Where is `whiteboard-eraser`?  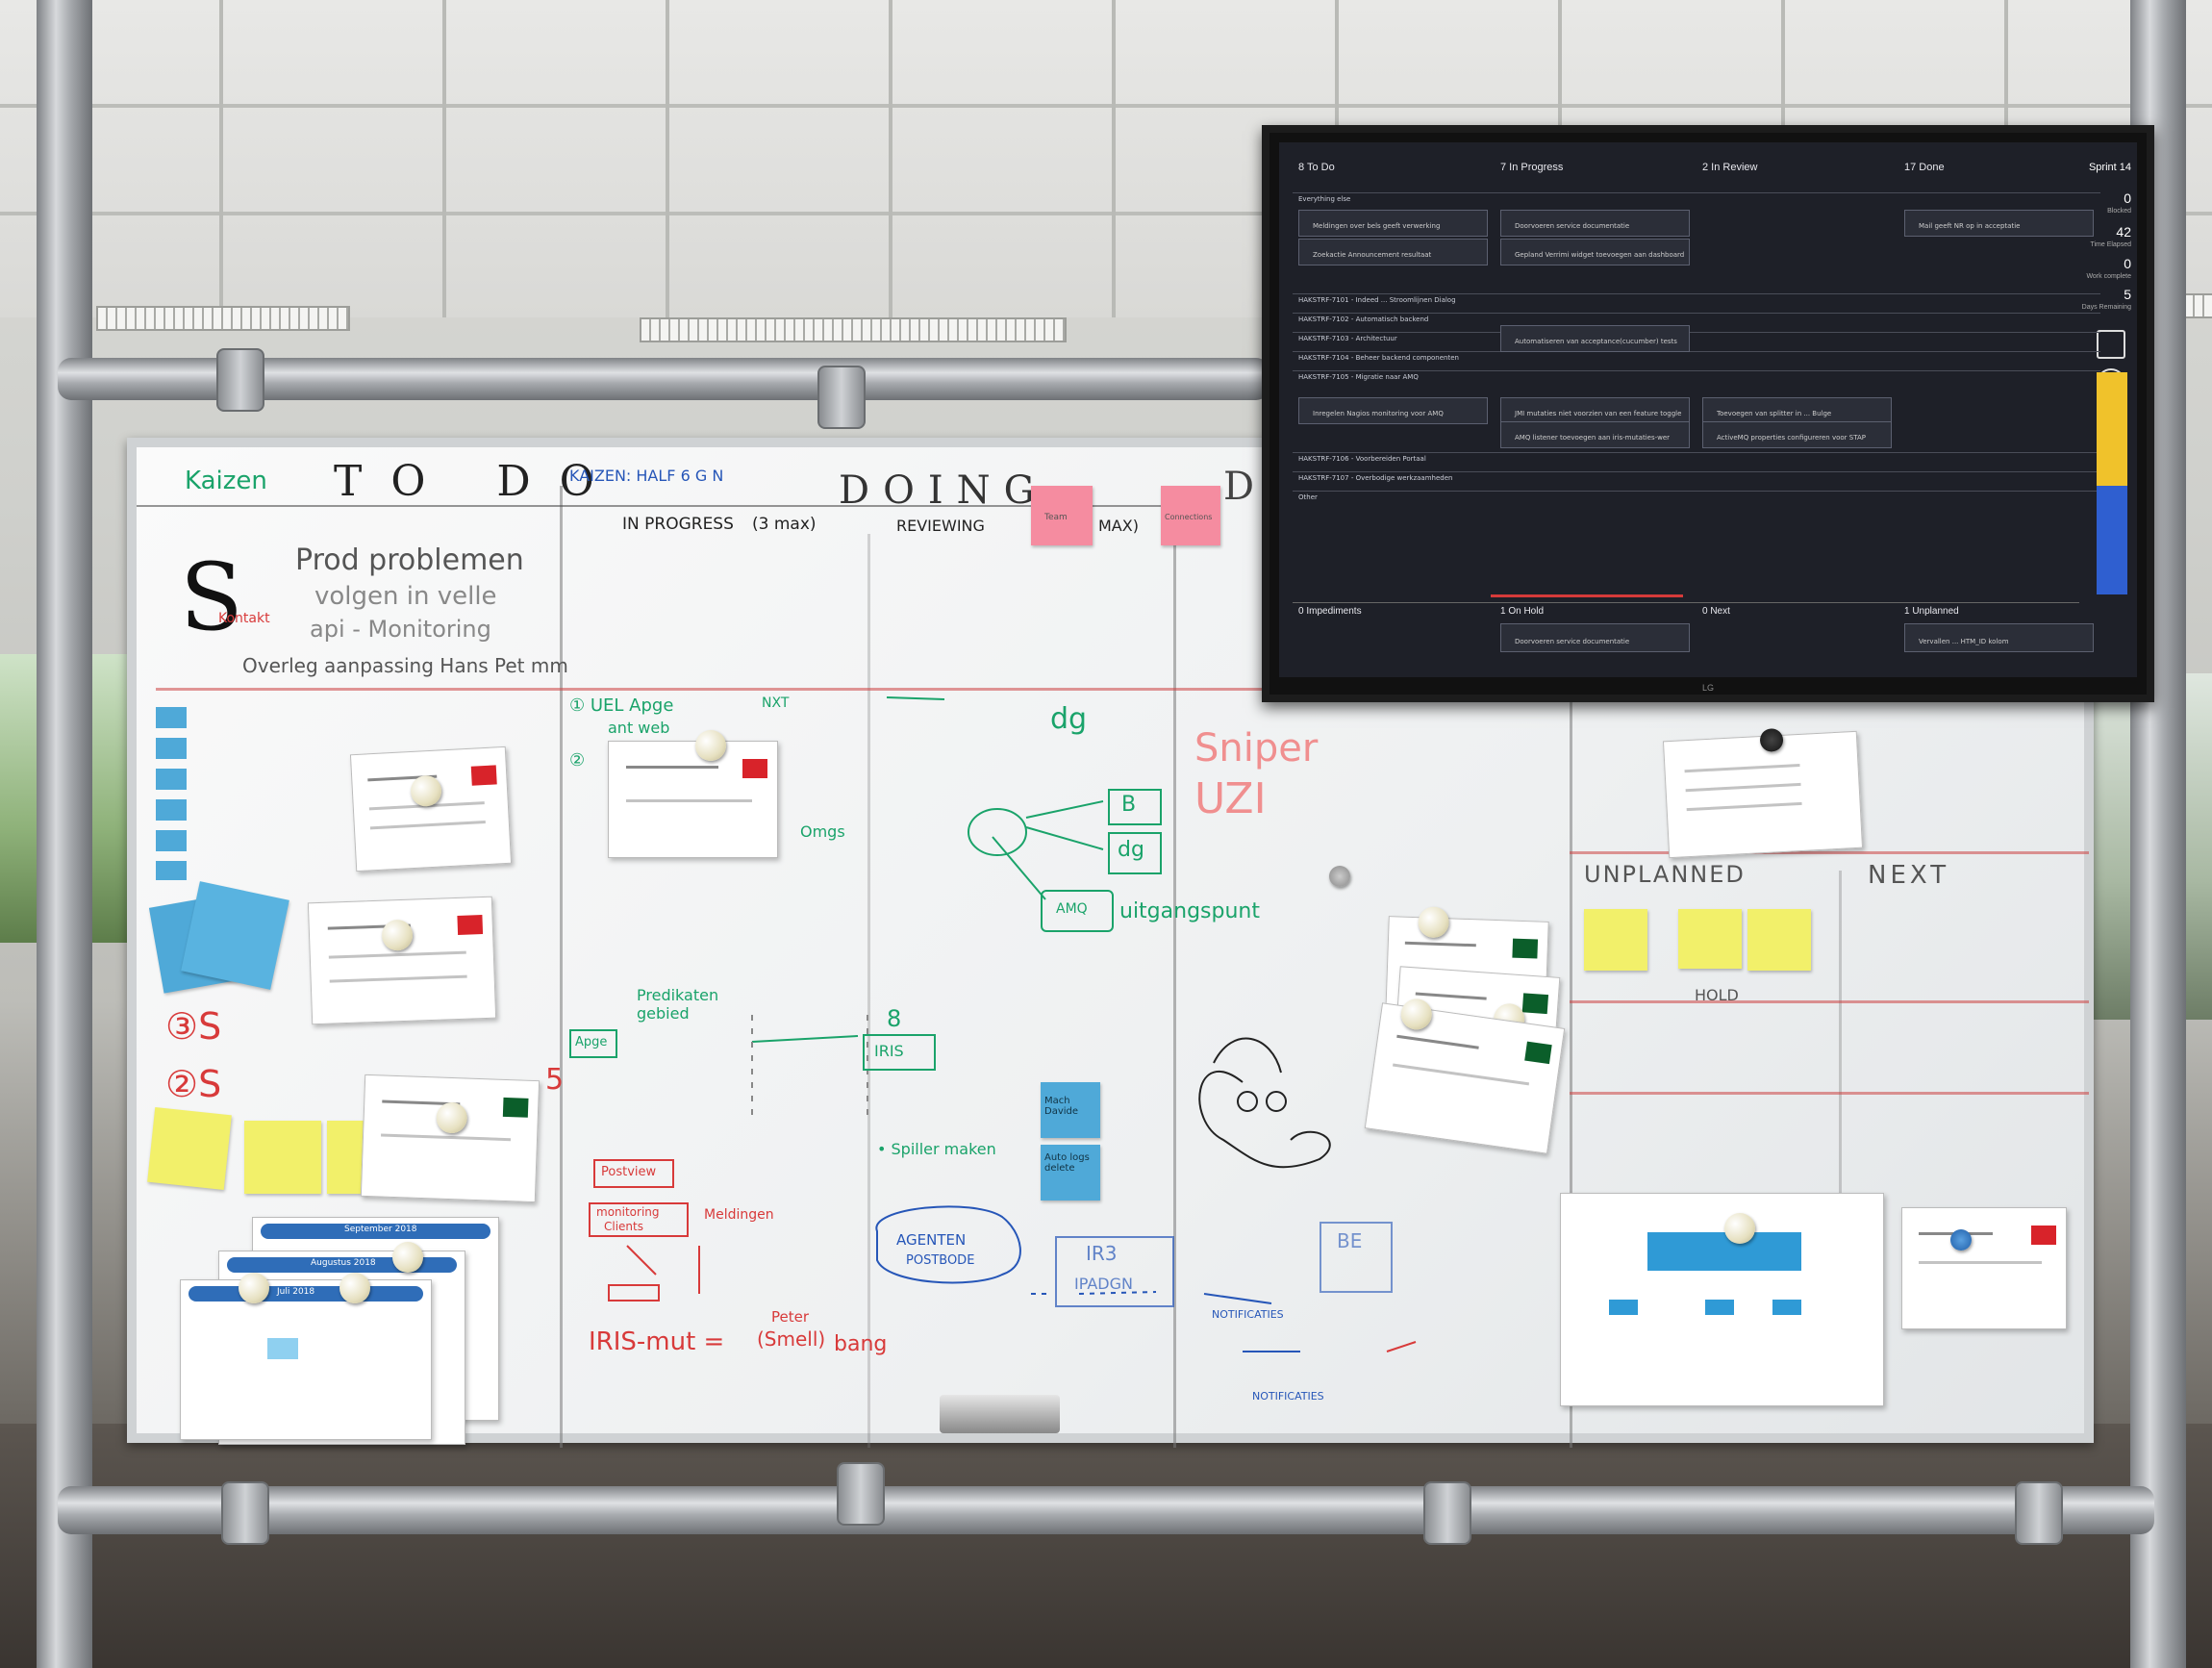
whiteboard-eraser is located at coordinates (1000, 1414).